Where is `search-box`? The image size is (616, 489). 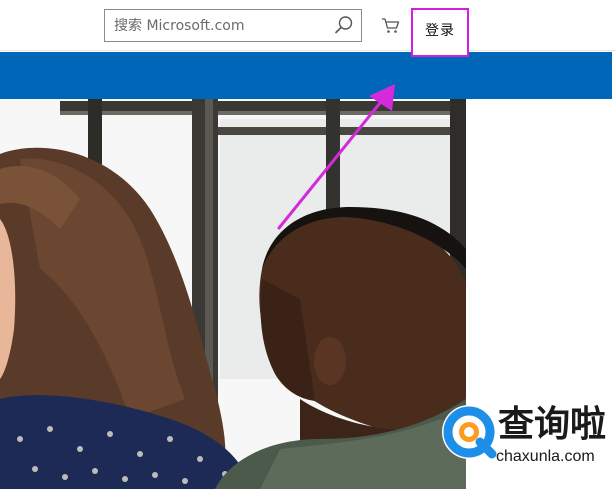 search-box is located at coordinates (233, 25).